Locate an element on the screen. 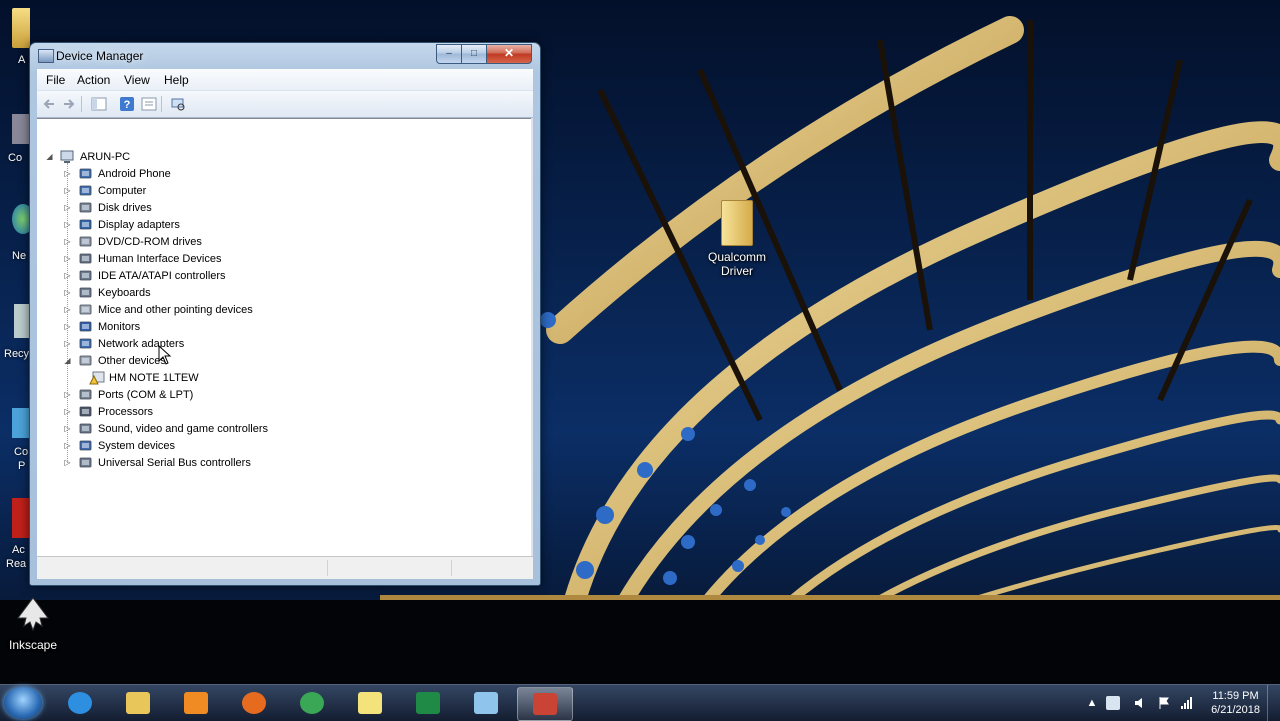  menu-help: Help is located at coordinates (176, 80).